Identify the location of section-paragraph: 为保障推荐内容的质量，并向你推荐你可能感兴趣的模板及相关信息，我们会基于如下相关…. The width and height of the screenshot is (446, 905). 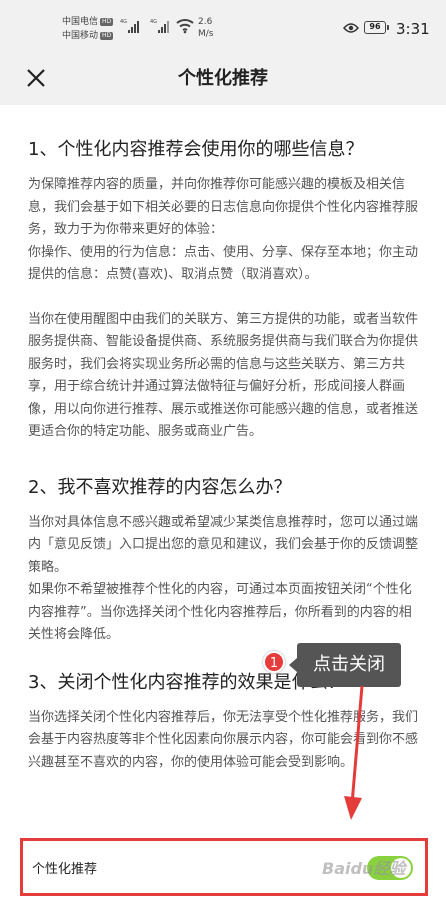
(223, 229).